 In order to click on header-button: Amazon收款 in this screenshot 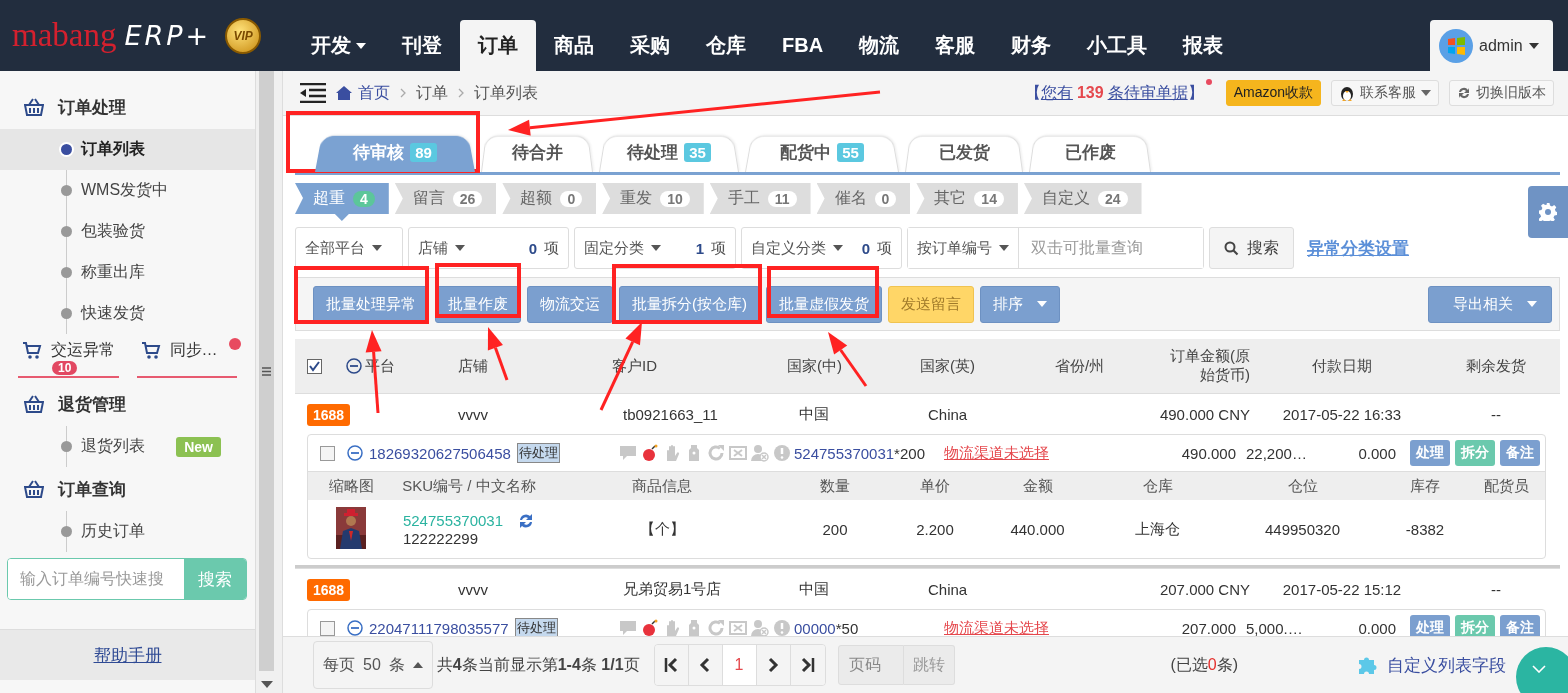, I will do `click(1273, 93)`.